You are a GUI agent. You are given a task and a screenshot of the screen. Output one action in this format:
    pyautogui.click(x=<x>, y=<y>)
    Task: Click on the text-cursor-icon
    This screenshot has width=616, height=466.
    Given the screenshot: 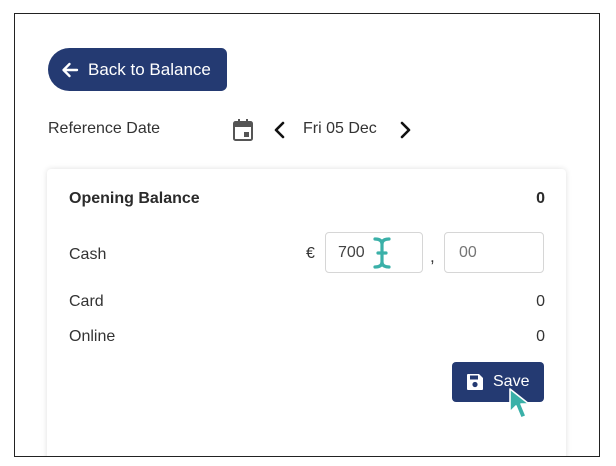 What is the action you would take?
    pyautogui.click(x=382, y=253)
    